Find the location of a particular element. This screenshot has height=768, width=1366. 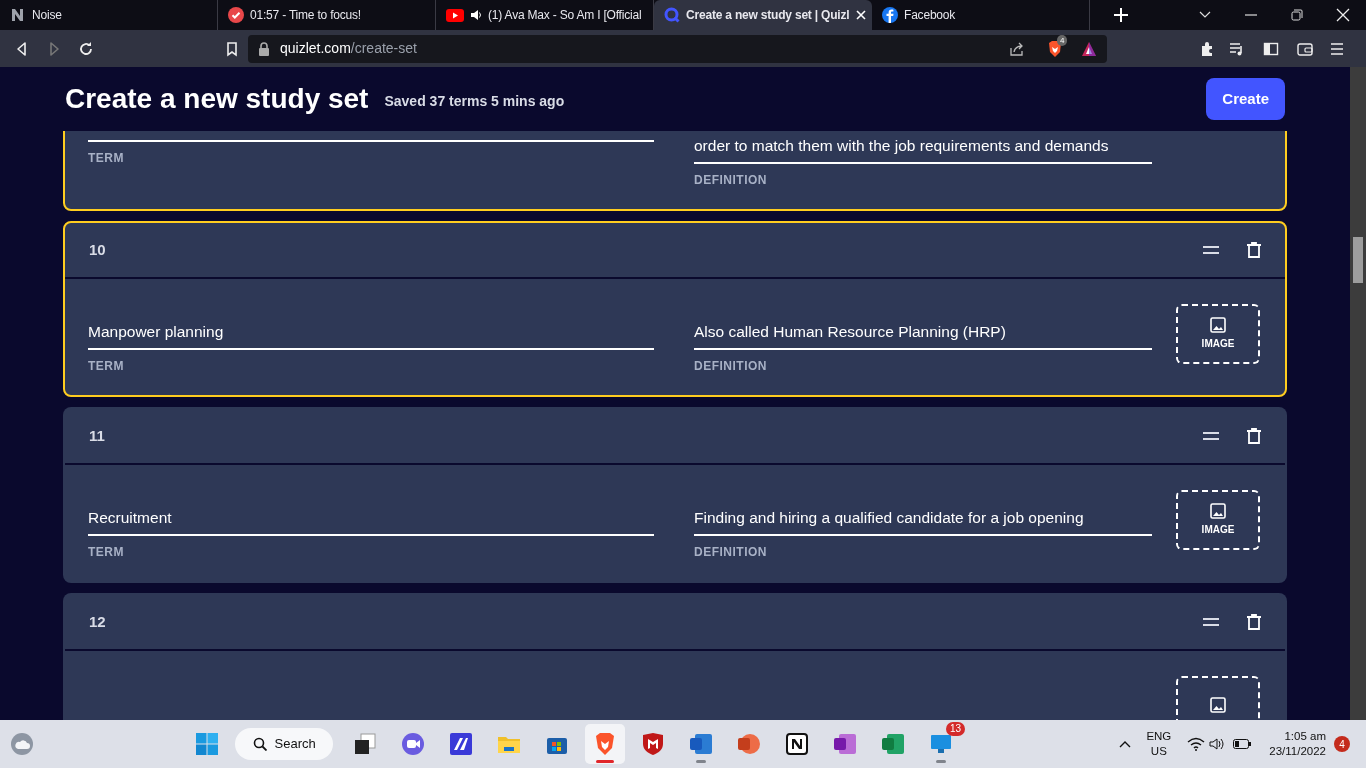

card-number: 12 is located at coordinates (97, 621).